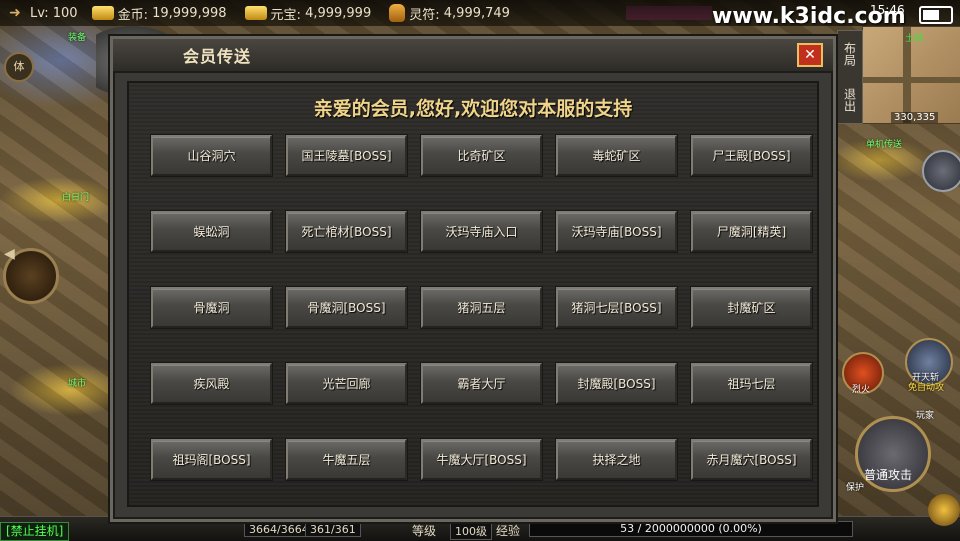  Describe the element at coordinates (751, 459) in the screenshot. I see `teleport-button: 赤月魔穴[BOSS]` at that location.